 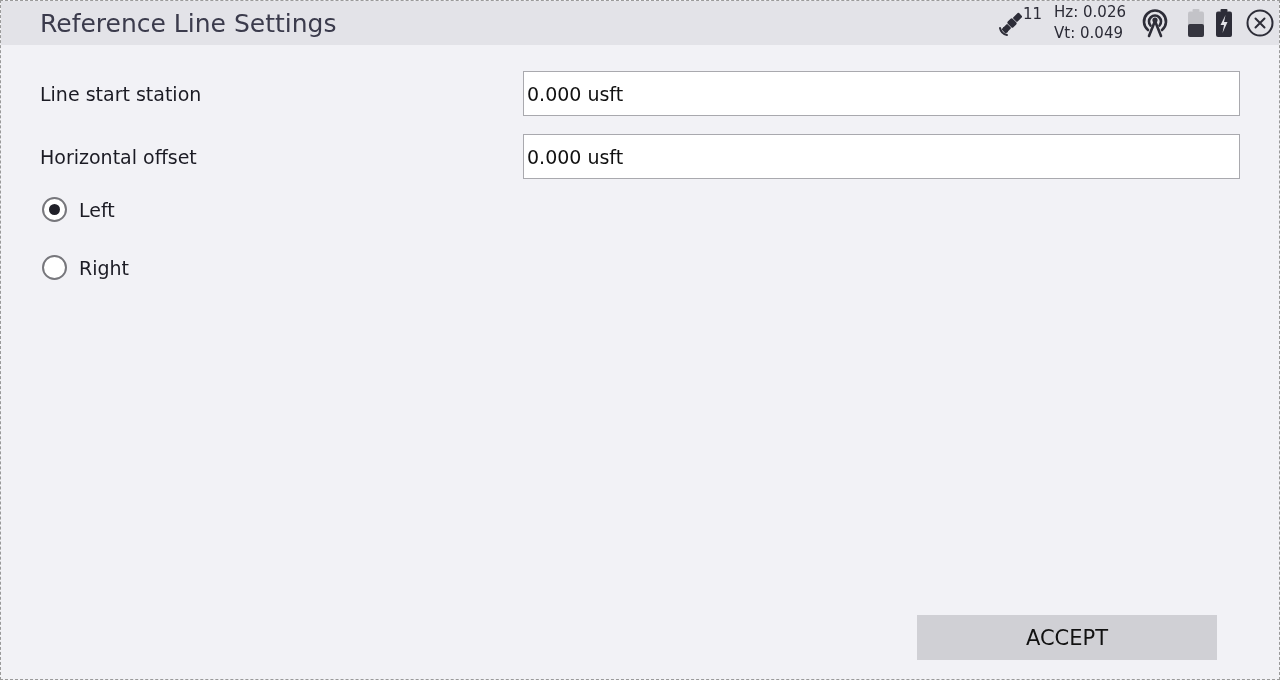 What do you see at coordinates (1033, 14) in the screenshot?
I see `satellite-count: 11` at bounding box center [1033, 14].